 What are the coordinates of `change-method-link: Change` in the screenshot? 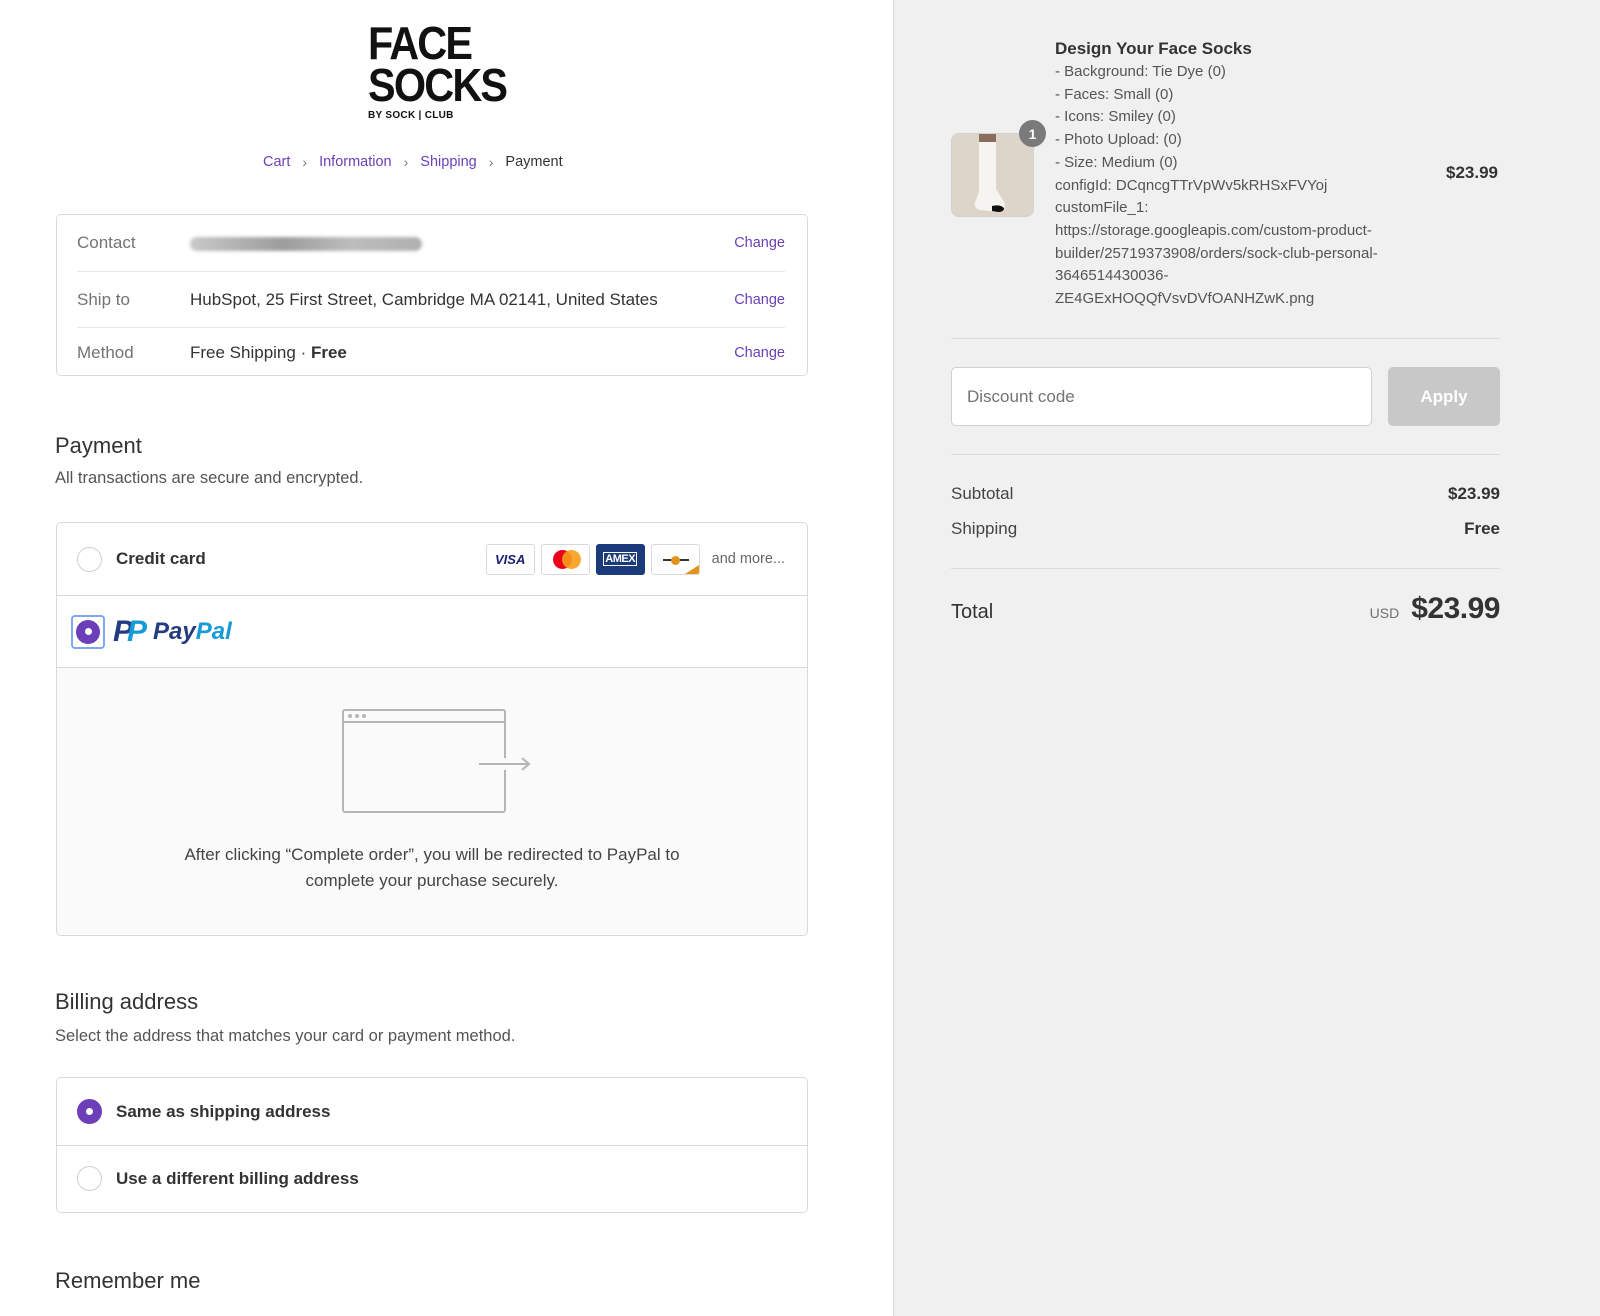 It's located at (759, 353).